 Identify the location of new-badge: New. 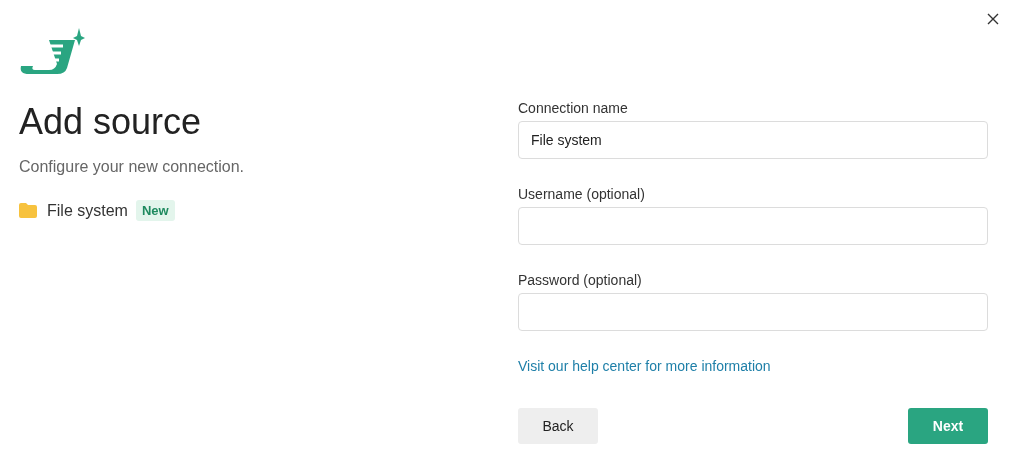
(155, 210).